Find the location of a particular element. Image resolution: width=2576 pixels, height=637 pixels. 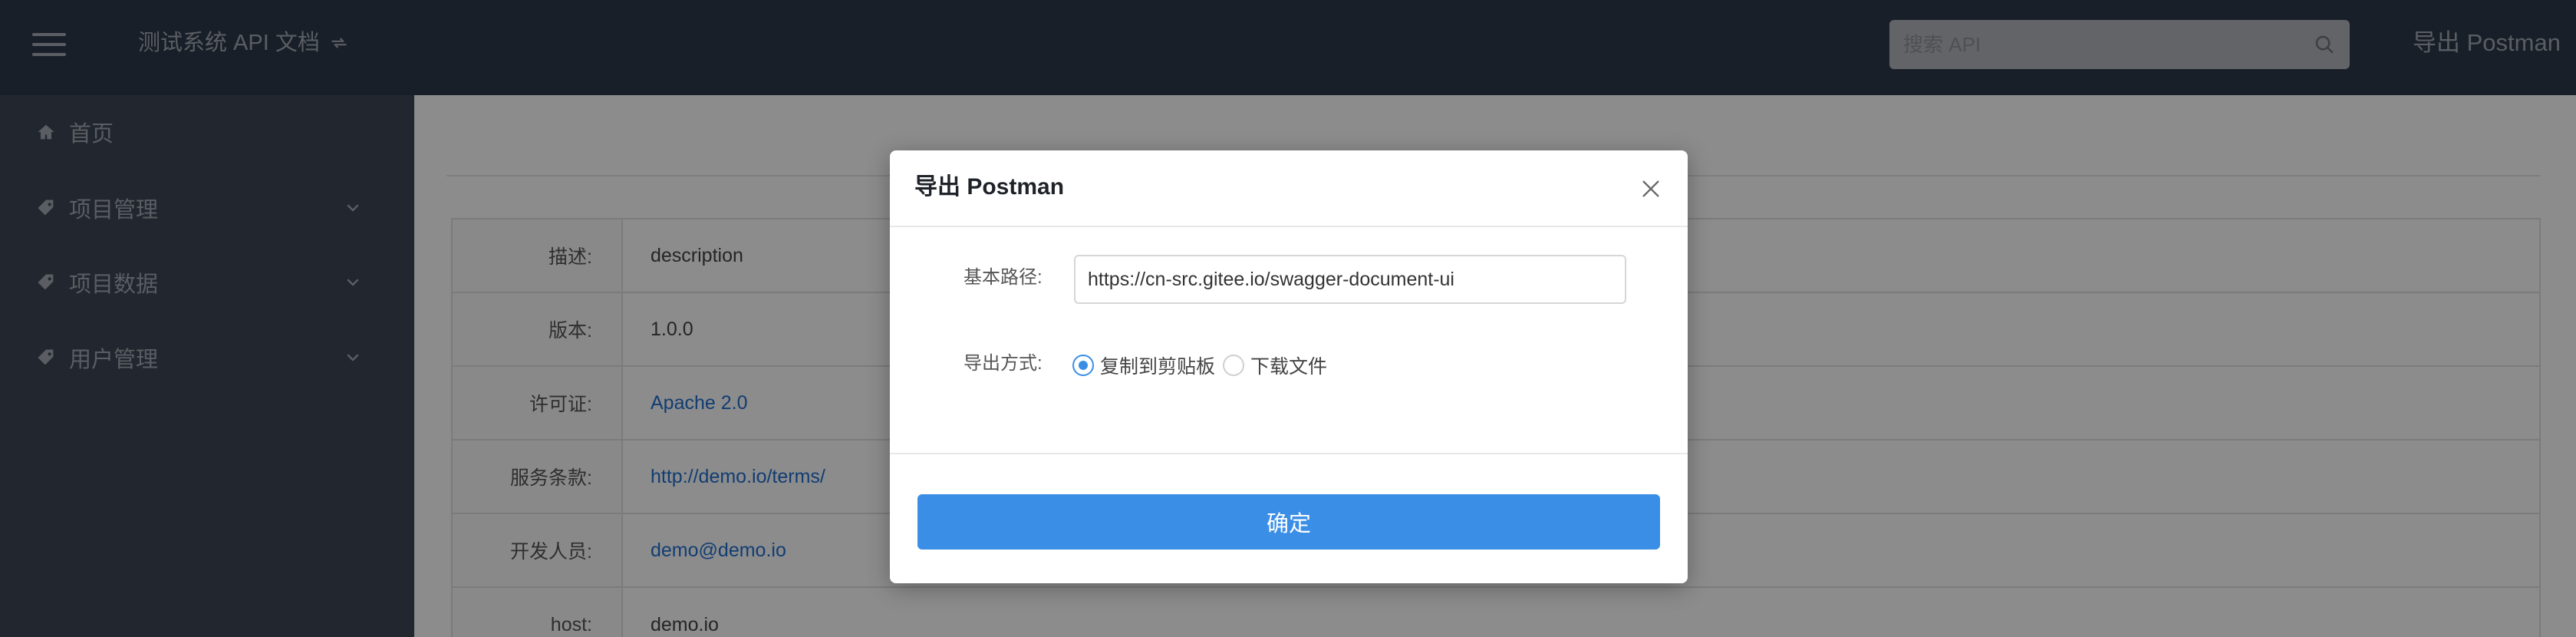

radio-label: 下载文件 is located at coordinates (1289, 367).